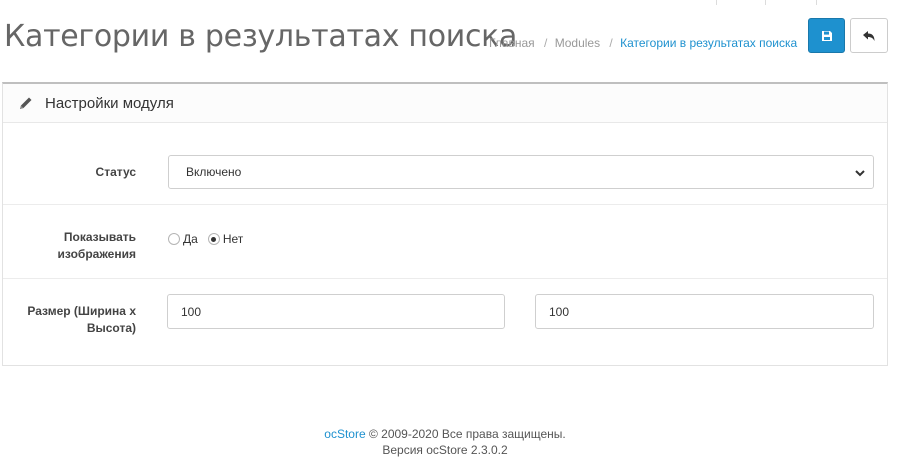 Image resolution: width=898 pixels, height=473 pixels. Describe the element at coordinates (115, 172) in the screenshot. I see `status-label: Статус` at that location.